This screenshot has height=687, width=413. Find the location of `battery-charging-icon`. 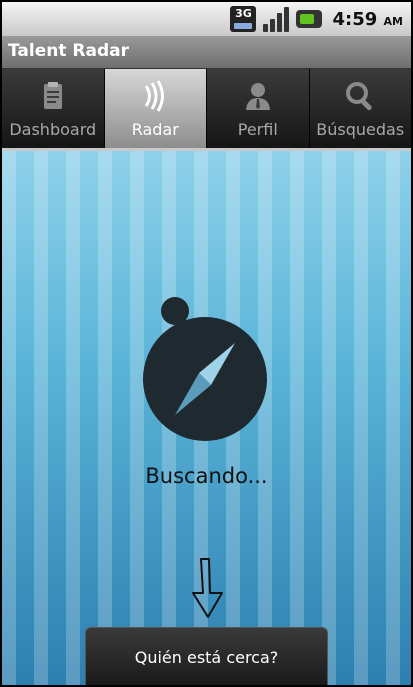

battery-charging-icon is located at coordinates (309, 19).